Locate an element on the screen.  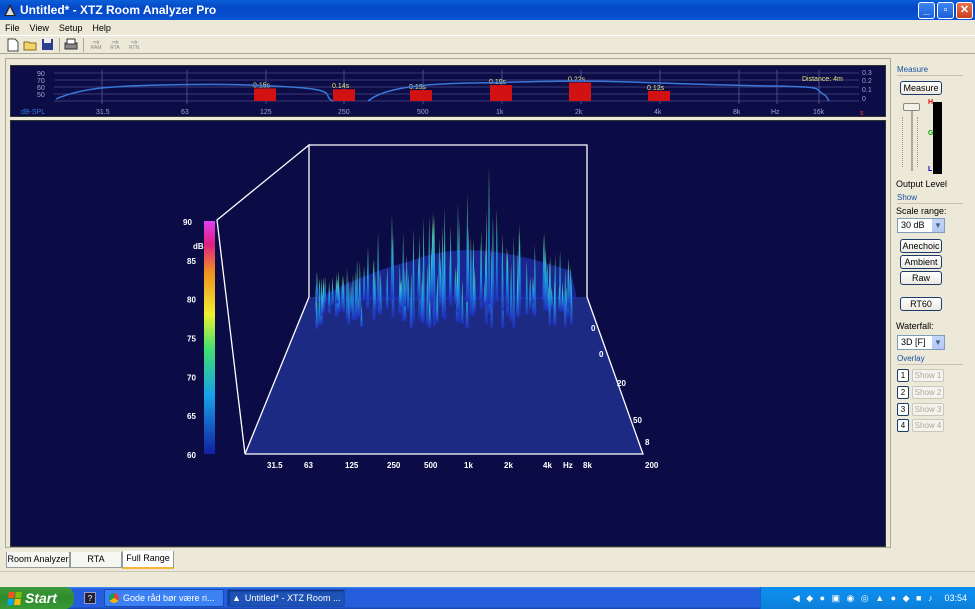
waterfall-value: 3D [F] is located at coordinates (913, 342).